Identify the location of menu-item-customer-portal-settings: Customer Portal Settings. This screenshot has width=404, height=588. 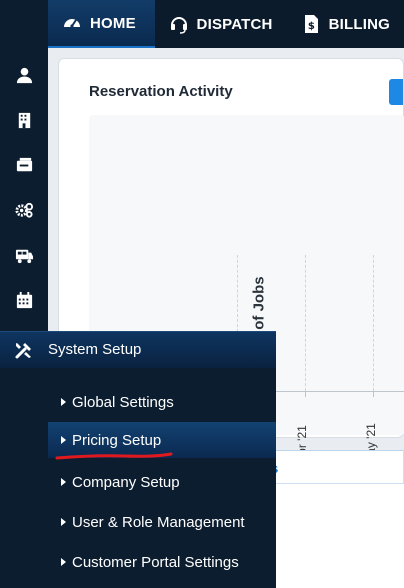
(162, 562).